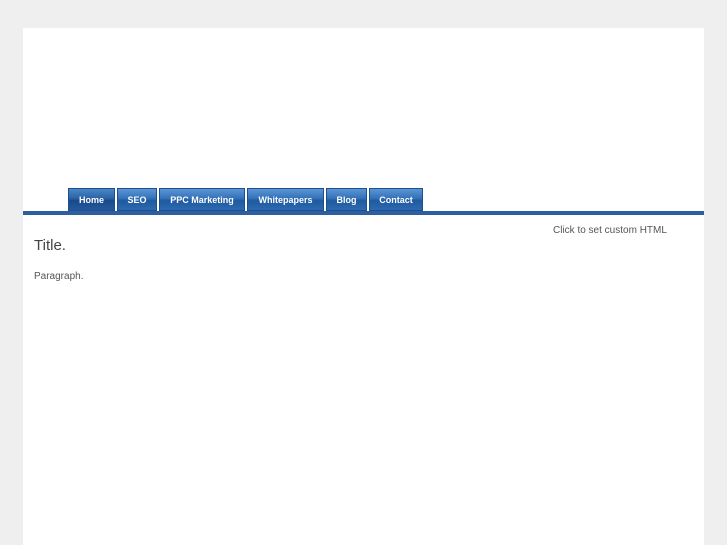 This screenshot has width=727, height=545. What do you see at coordinates (202, 199) in the screenshot?
I see `nav-item-ppc-marketing: PPC Marketing` at bounding box center [202, 199].